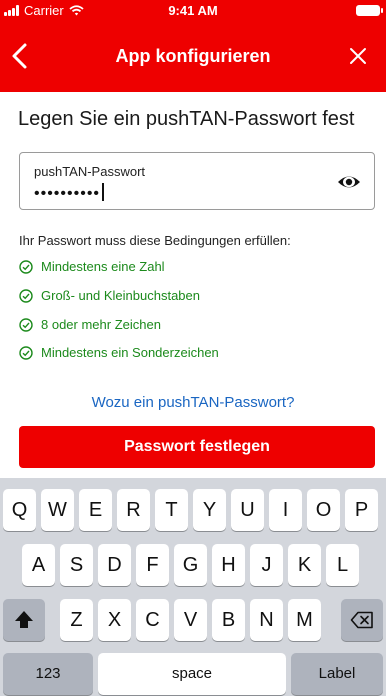 This screenshot has width=386, height=696. I want to click on nav-title: App konfigurieren, so click(193, 56).